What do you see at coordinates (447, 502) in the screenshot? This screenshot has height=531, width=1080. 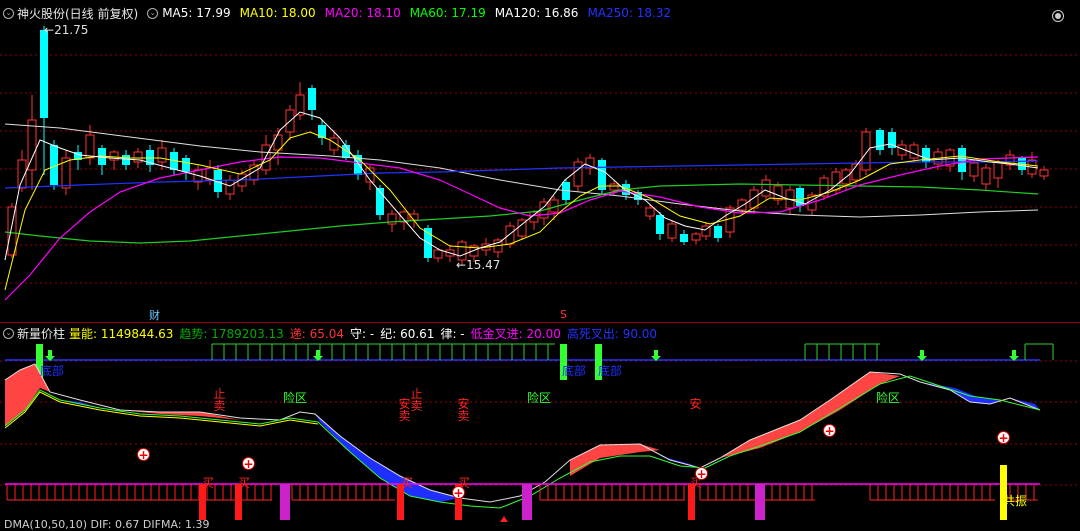 I see `red-signal-bars` at bounding box center [447, 502].